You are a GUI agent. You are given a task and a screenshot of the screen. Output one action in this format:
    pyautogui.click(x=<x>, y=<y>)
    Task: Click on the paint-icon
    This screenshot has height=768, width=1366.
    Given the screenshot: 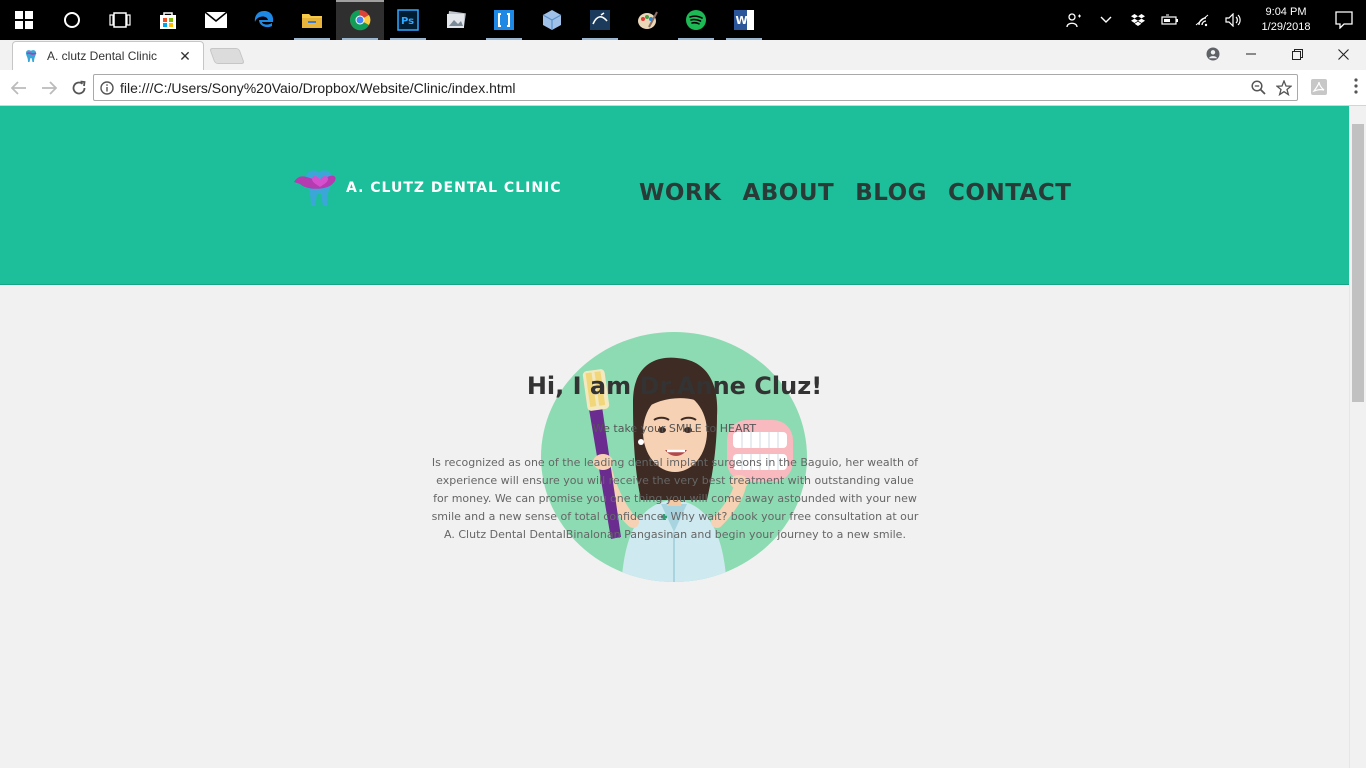 What is the action you would take?
    pyautogui.click(x=648, y=20)
    